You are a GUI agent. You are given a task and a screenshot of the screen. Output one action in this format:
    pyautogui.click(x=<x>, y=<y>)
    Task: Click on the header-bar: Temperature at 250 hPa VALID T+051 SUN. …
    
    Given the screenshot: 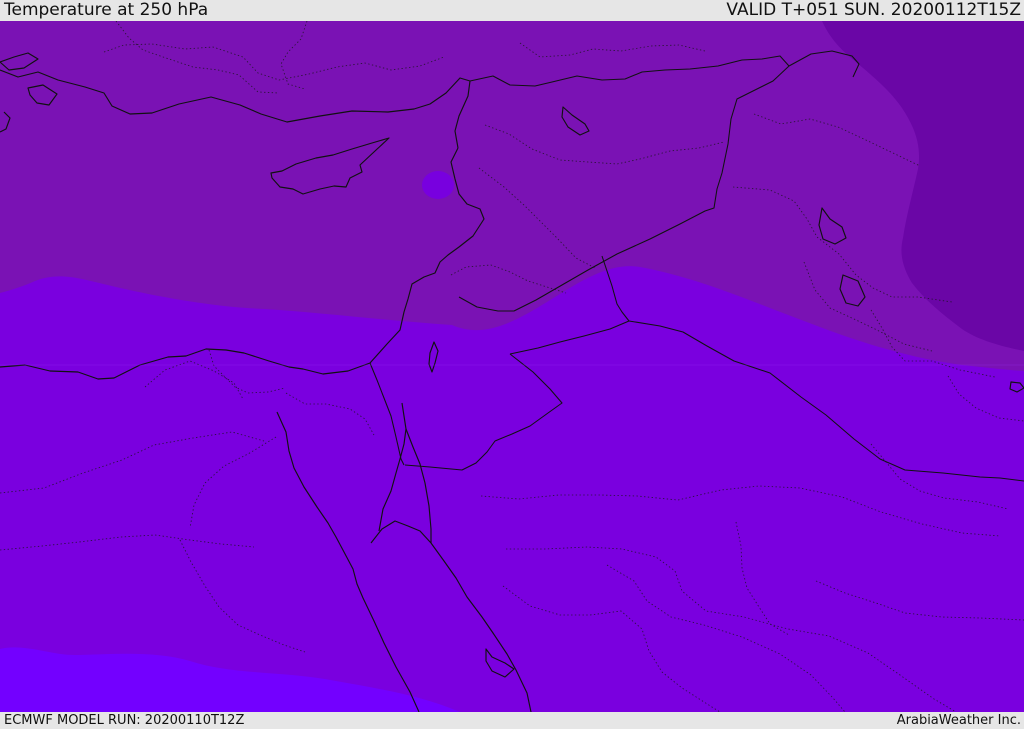 What is the action you would take?
    pyautogui.click(x=512, y=10)
    